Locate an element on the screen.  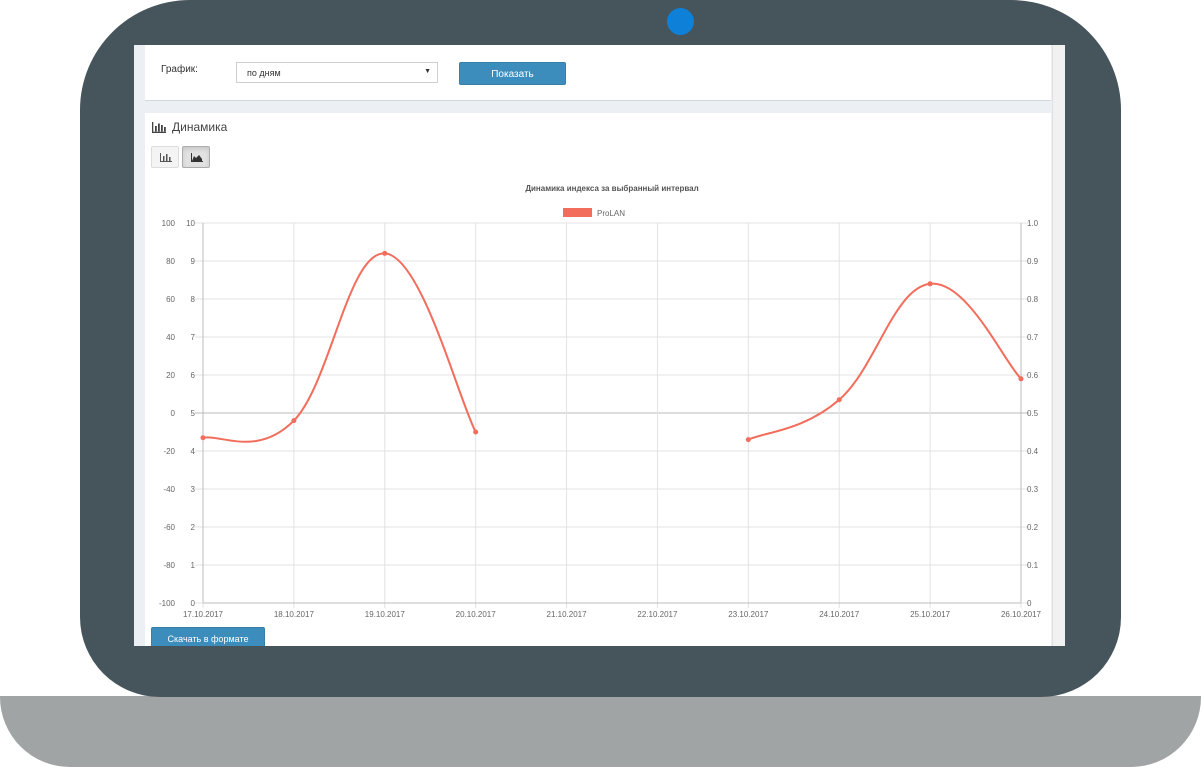
x-tick-label: 19.10.2017 is located at coordinates (385, 614).